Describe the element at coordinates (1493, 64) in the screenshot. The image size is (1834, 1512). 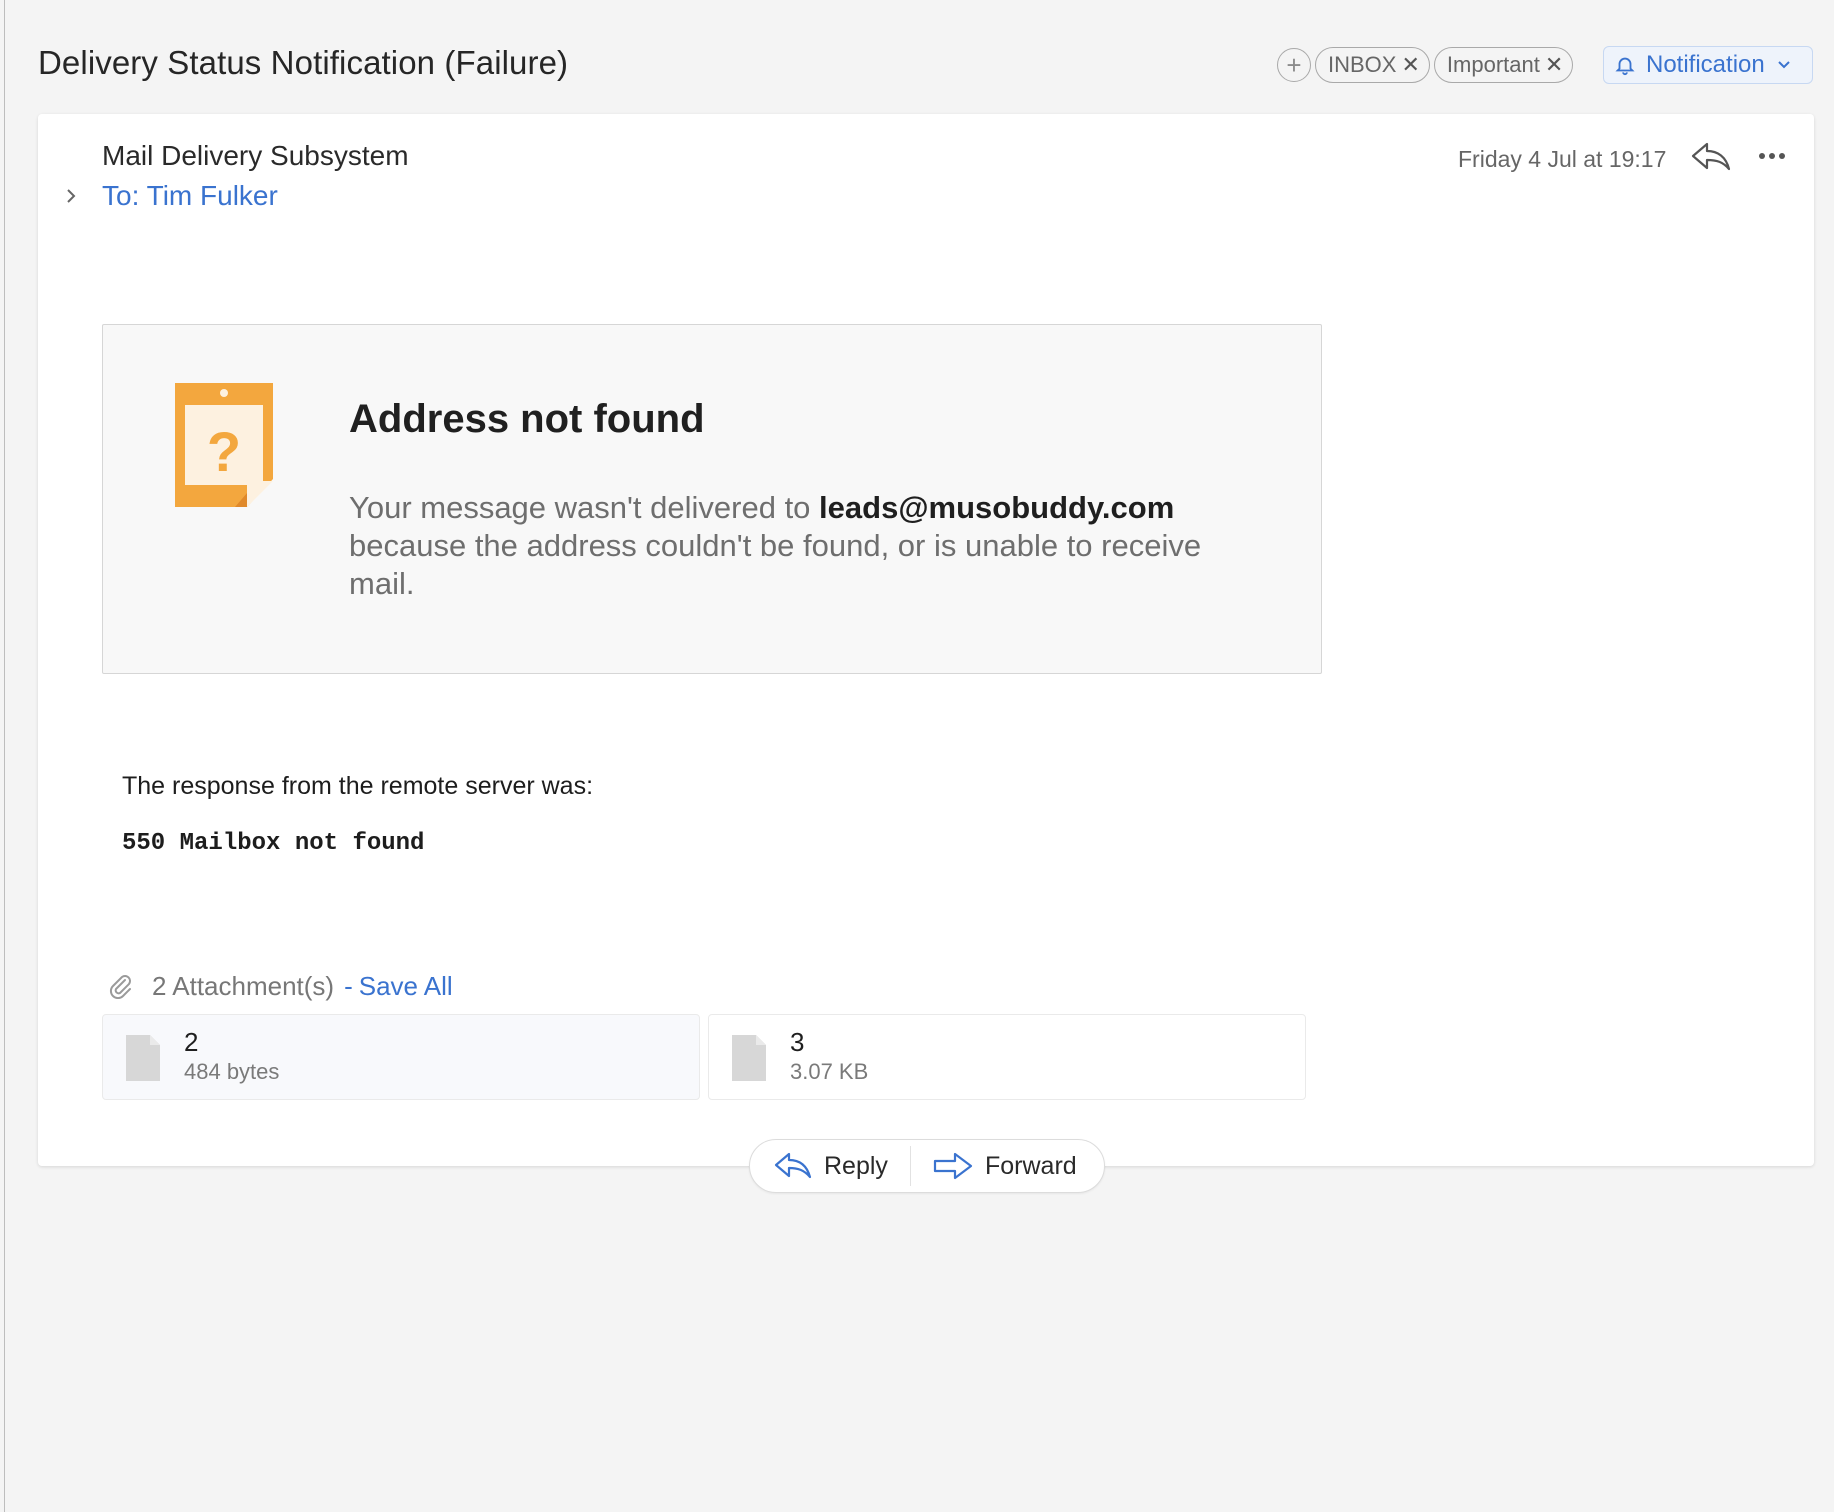
I see `tag-label: Important` at that location.